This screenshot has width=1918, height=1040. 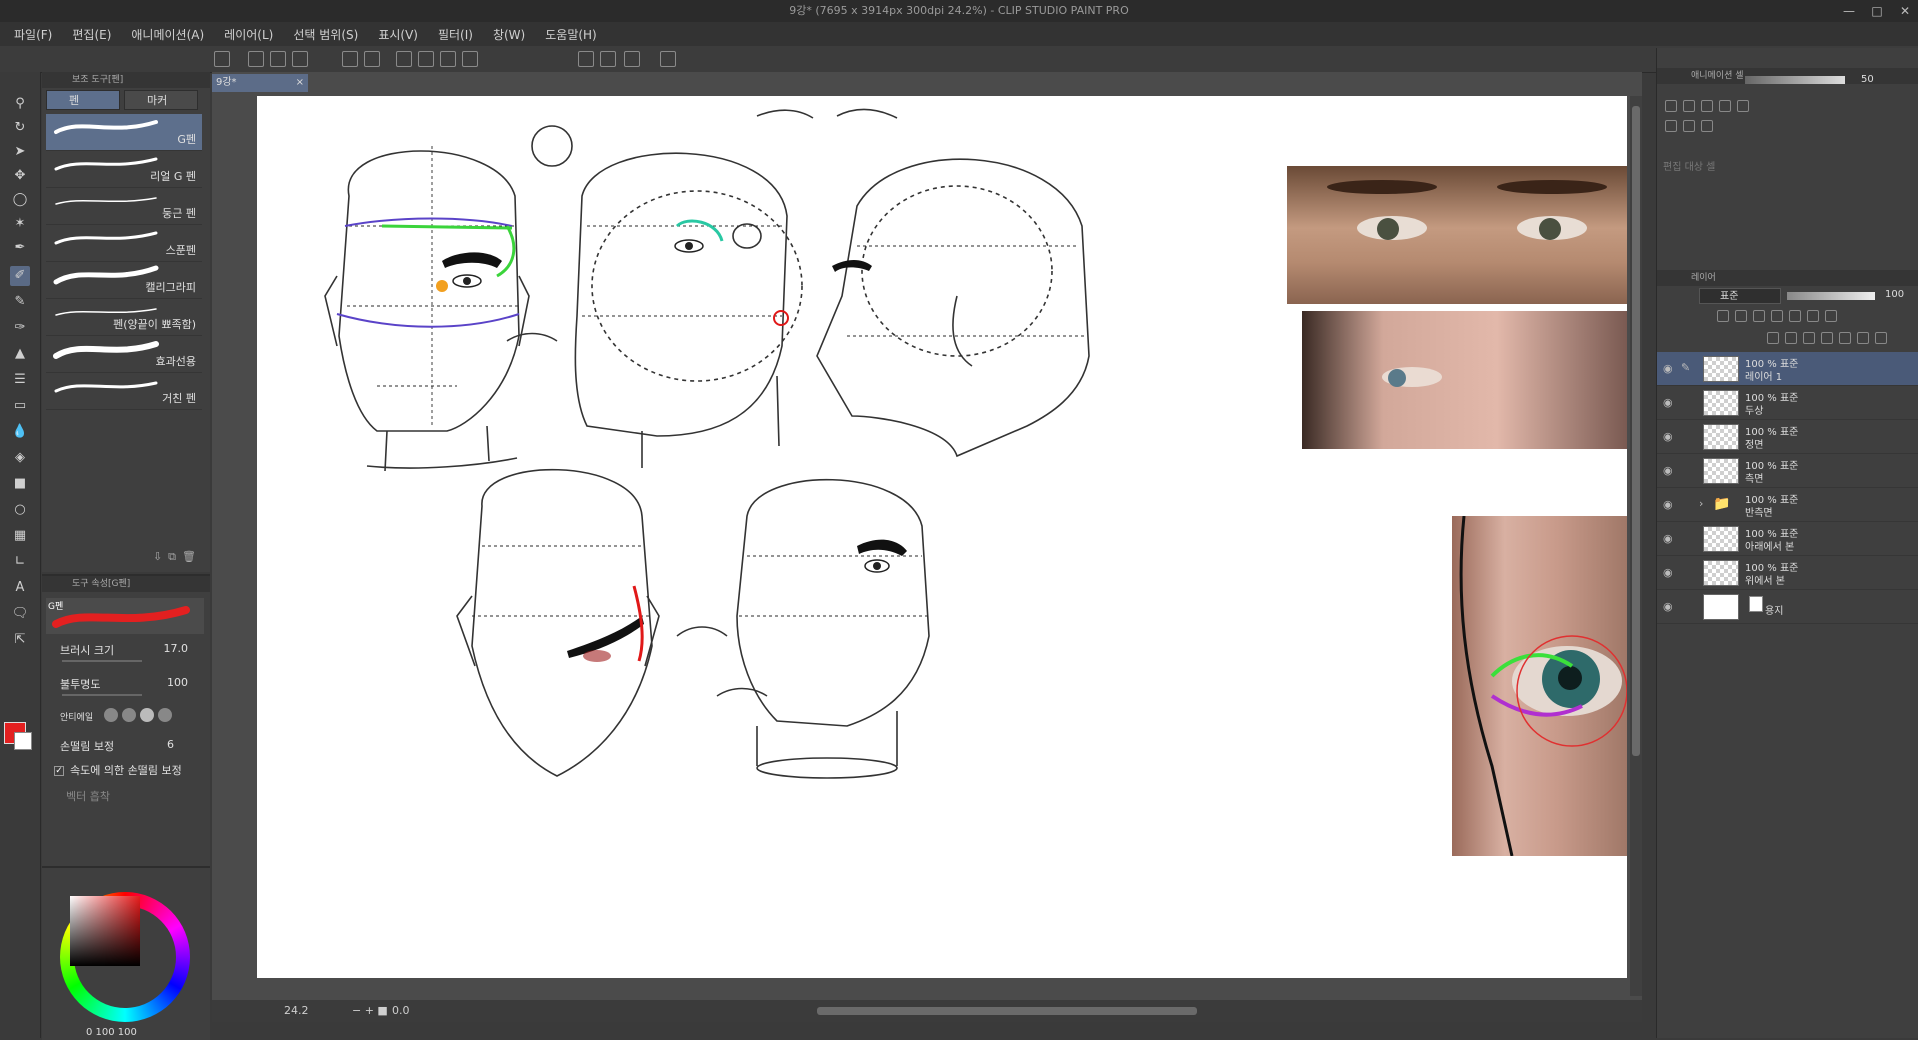 What do you see at coordinates (20, 200) in the screenshot?
I see `lasso-icon: ◯` at bounding box center [20, 200].